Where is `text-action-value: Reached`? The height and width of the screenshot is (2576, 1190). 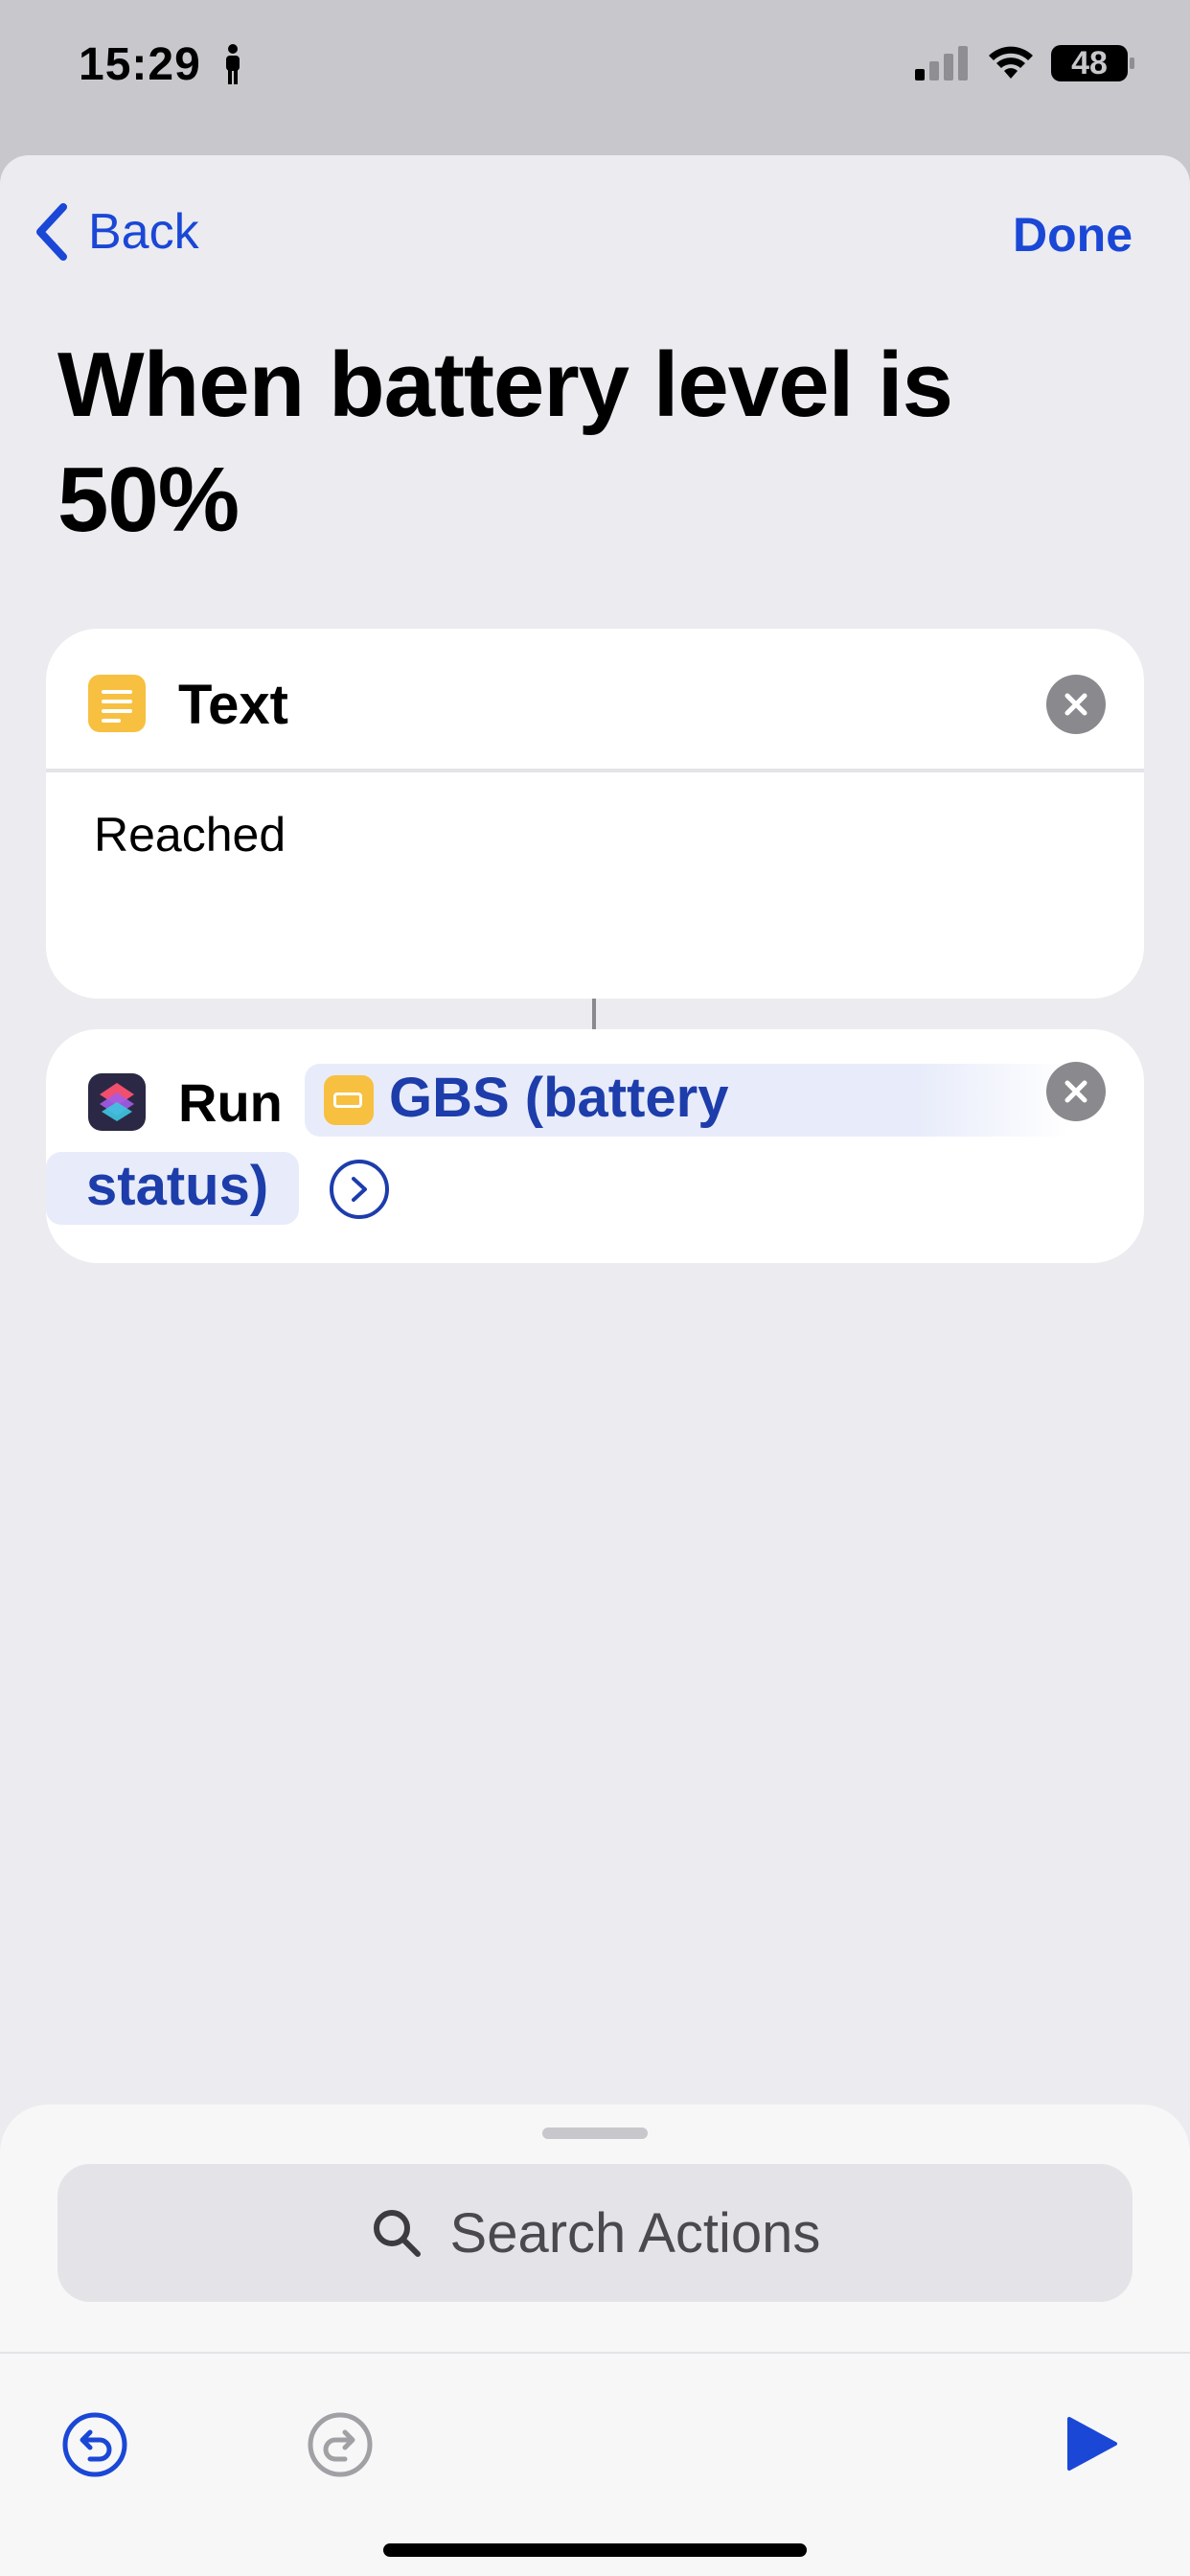
text-action-value: Reached is located at coordinates (190, 834).